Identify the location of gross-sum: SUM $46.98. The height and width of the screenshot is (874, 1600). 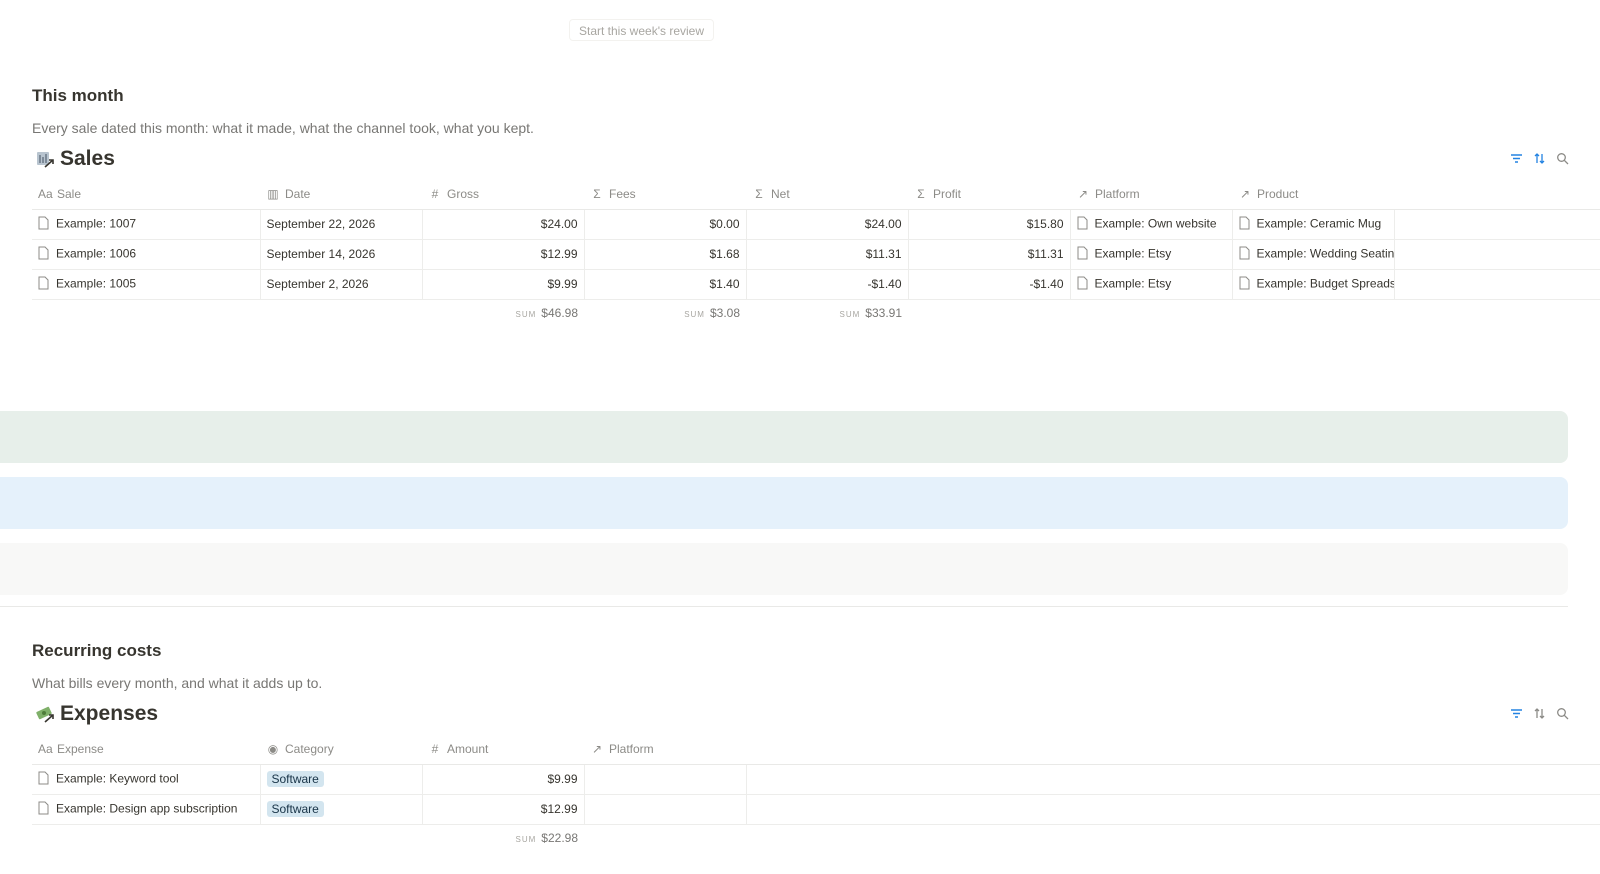
(503, 313).